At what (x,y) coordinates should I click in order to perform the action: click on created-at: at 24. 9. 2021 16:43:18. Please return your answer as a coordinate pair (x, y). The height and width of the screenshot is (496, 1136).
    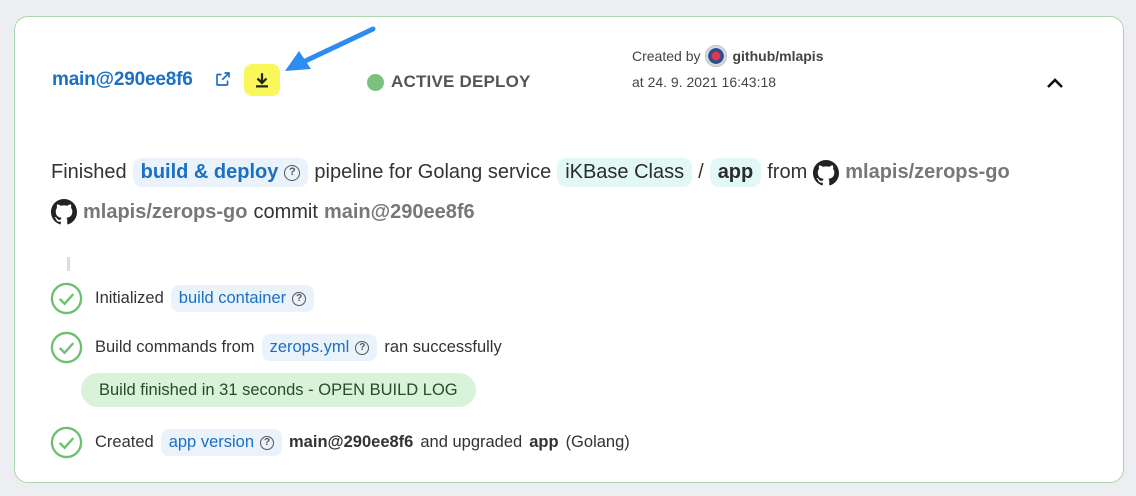
    Looking at the image, I should click on (704, 82).